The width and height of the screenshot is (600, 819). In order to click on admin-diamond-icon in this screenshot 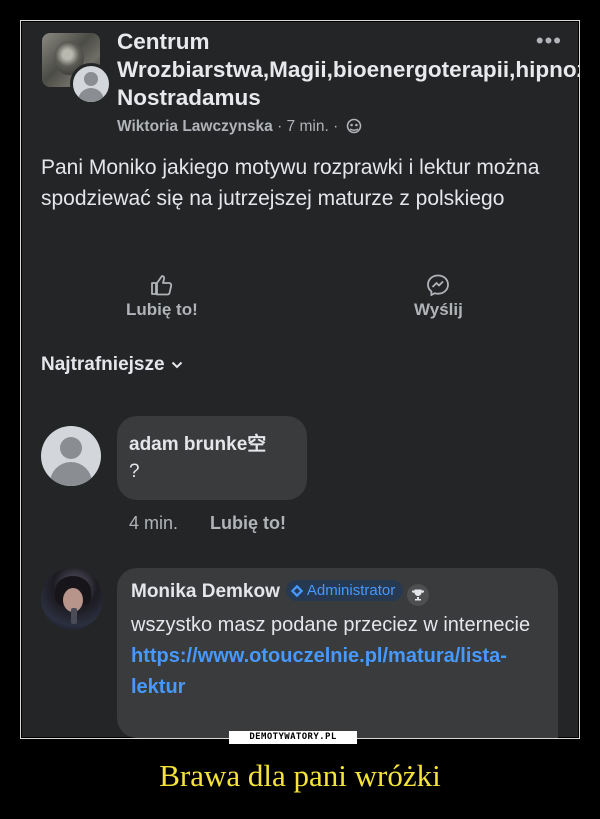, I will do `click(297, 591)`.